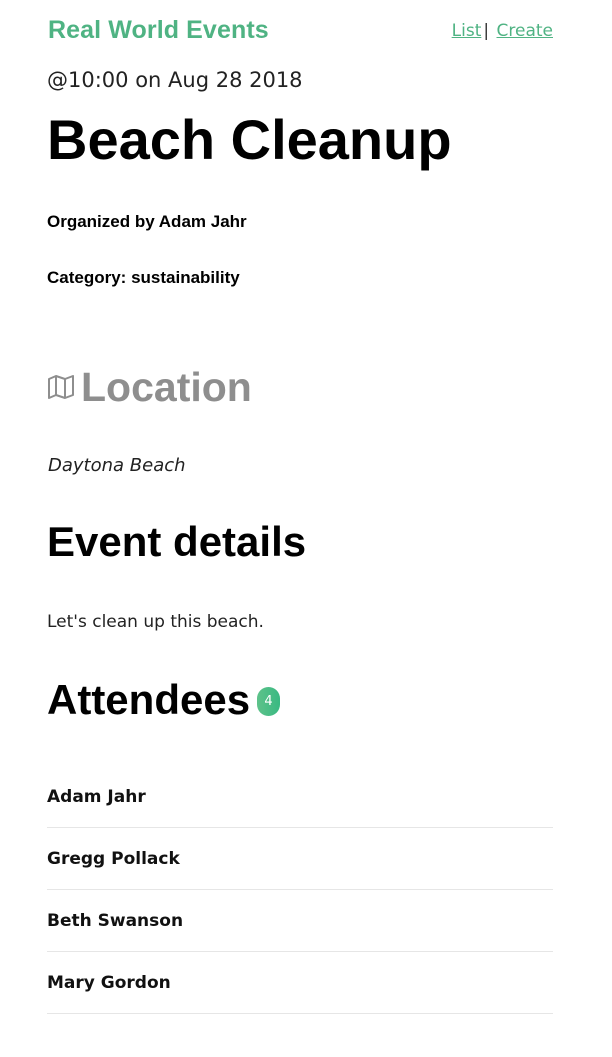 The image size is (612, 1057). Describe the element at coordinates (269, 701) in the screenshot. I see `attendee-count-badge: 4` at that location.